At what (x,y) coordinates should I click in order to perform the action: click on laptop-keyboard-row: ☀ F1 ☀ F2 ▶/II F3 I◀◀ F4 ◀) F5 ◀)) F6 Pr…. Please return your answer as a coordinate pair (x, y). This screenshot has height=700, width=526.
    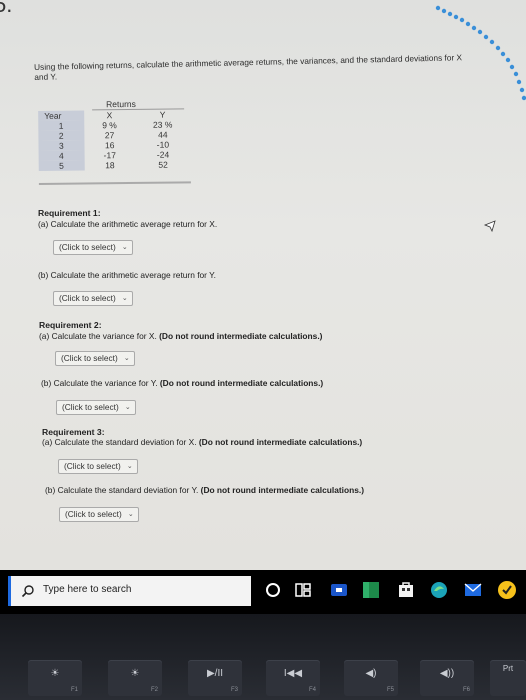
    Looking at the image, I should click on (263, 657).